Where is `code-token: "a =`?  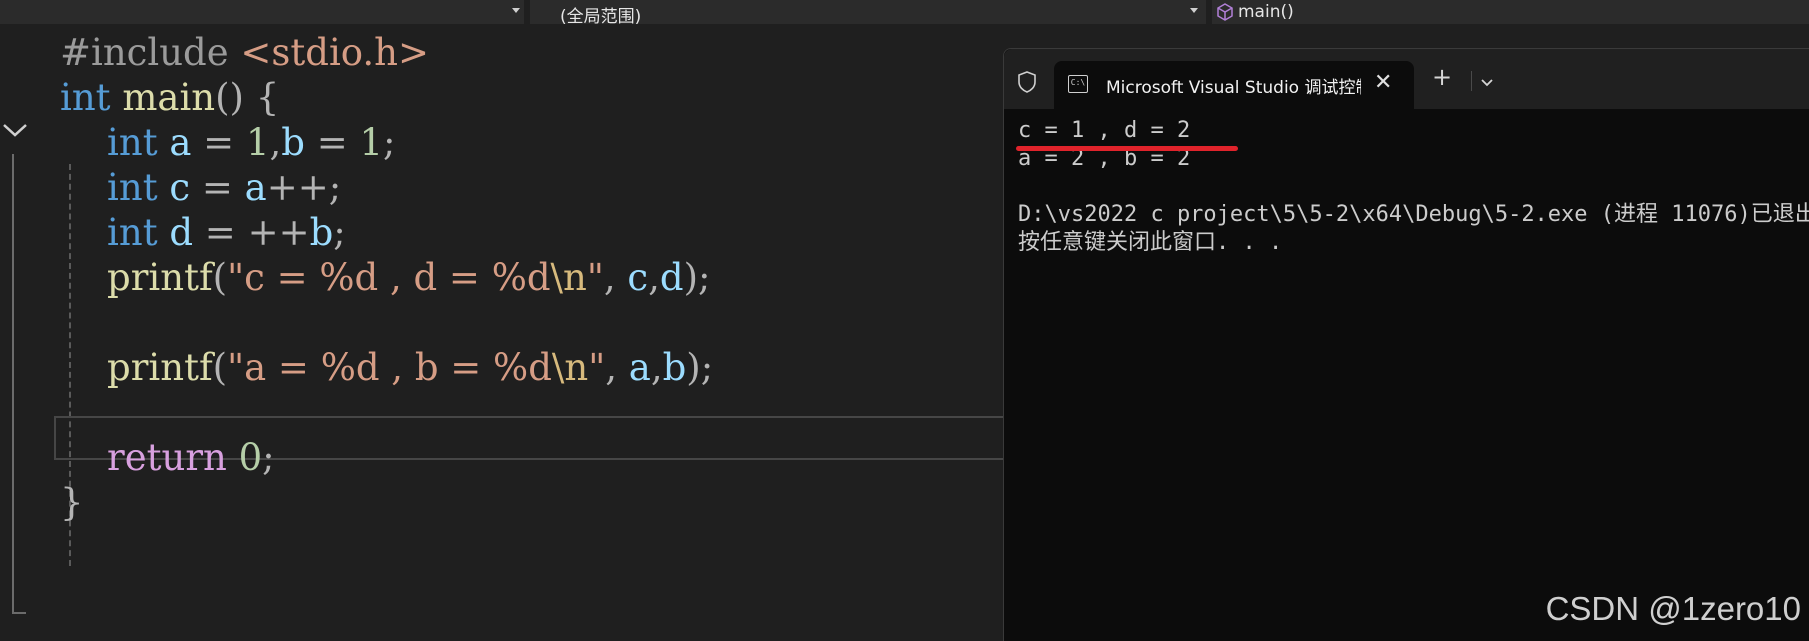
code-token: "a = is located at coordinates (274, 367).